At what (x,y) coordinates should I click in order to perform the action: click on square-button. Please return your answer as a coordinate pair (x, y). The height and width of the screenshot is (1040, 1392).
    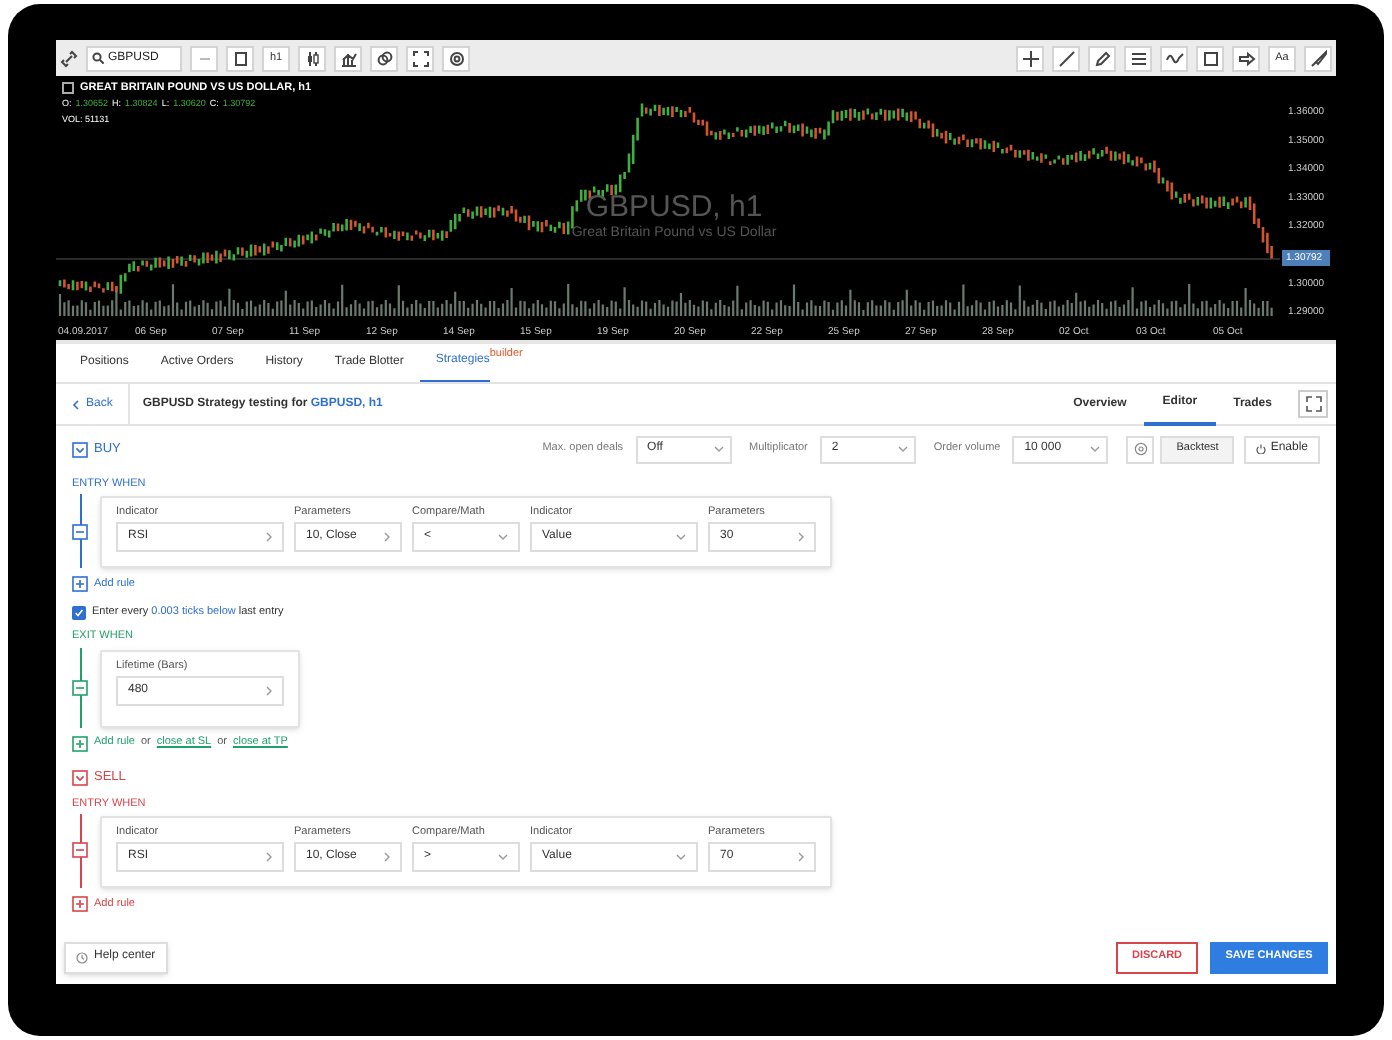
    Looking at the image, I should click on (240, 58).